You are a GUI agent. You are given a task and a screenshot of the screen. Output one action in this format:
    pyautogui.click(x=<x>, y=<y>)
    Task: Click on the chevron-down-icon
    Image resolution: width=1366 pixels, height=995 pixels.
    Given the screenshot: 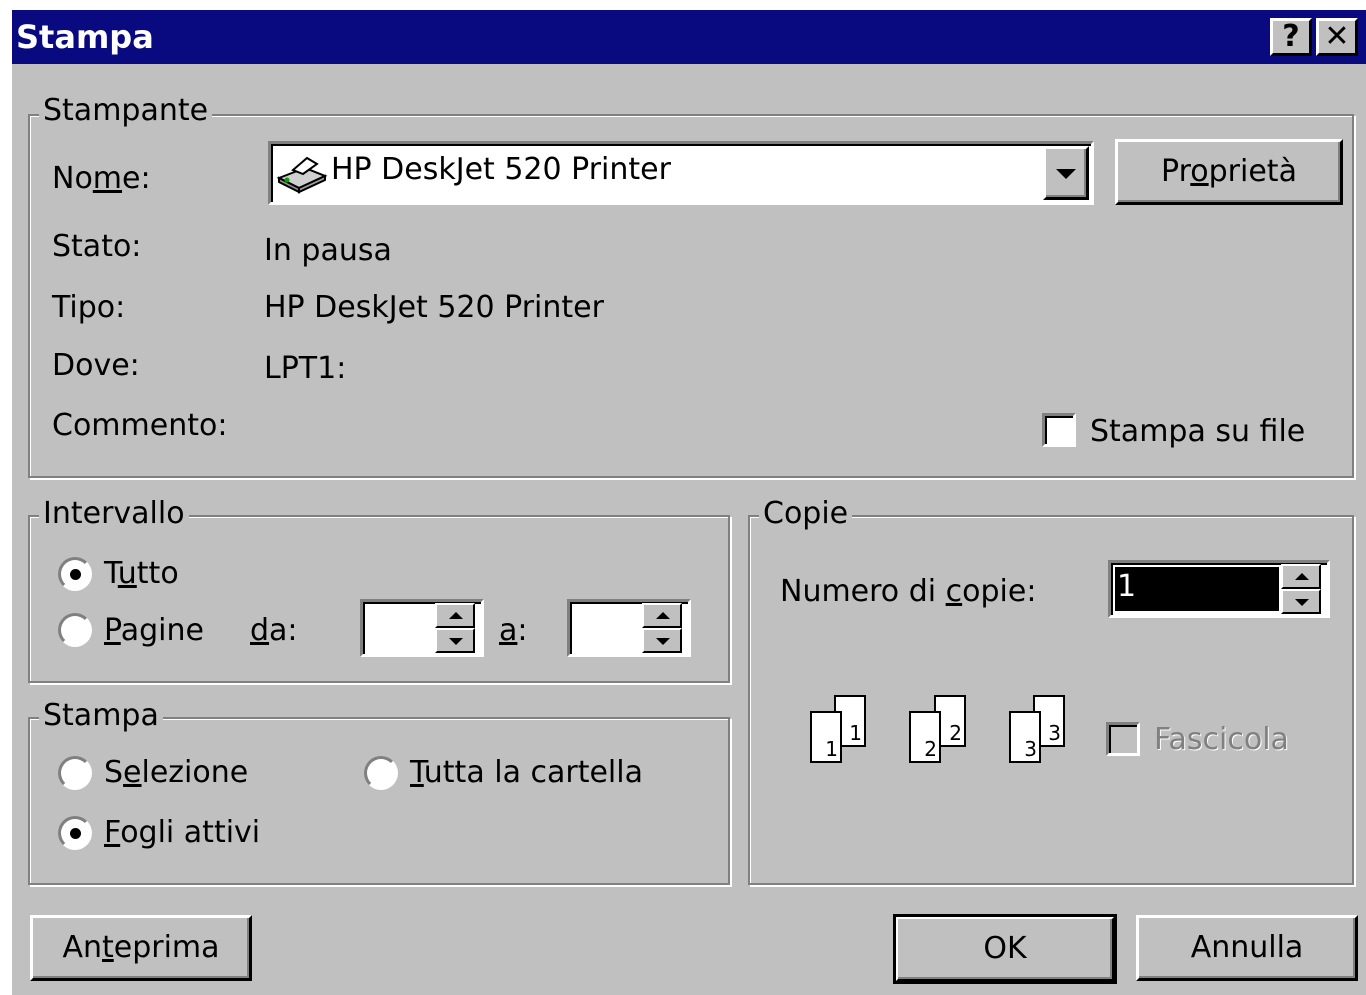 What is the action you would take?
    pyautogui.click(x=1066, y=174)
    